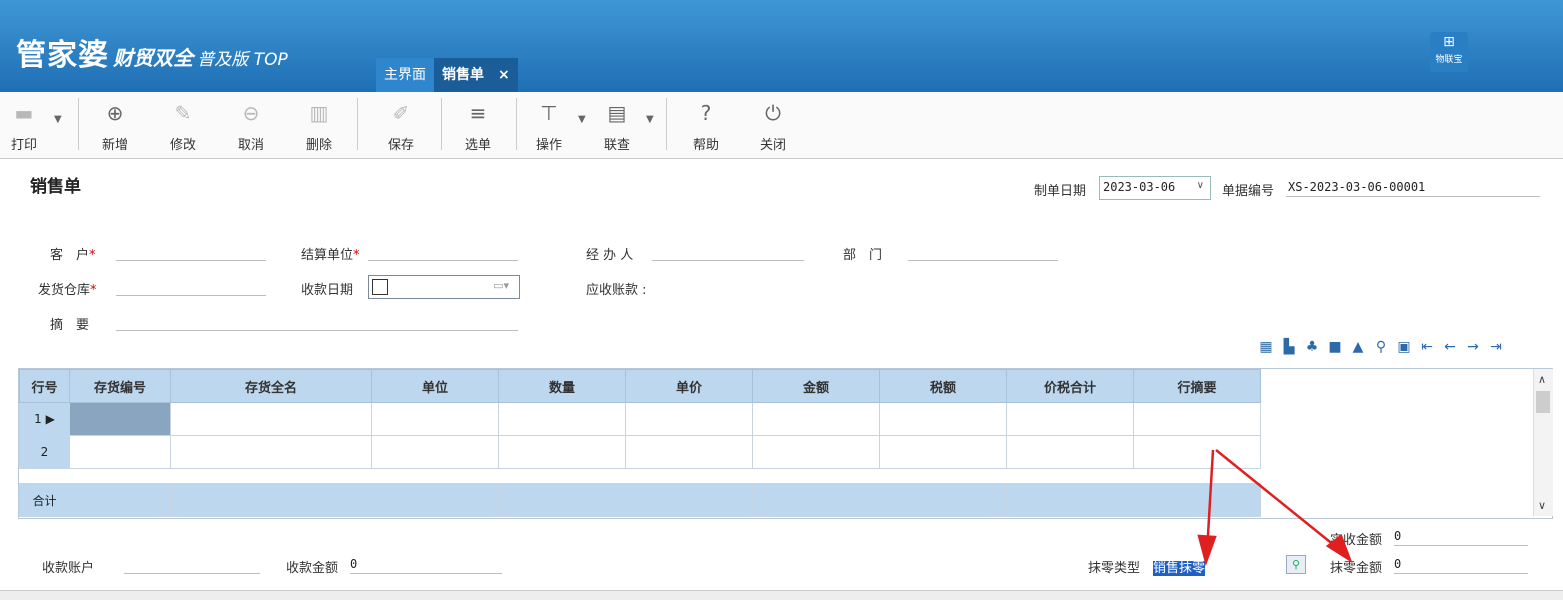  What do you see at coordinates (816, 386) in the screenshot?
I see `col-header: 金额` at bounding box center [816, 386].